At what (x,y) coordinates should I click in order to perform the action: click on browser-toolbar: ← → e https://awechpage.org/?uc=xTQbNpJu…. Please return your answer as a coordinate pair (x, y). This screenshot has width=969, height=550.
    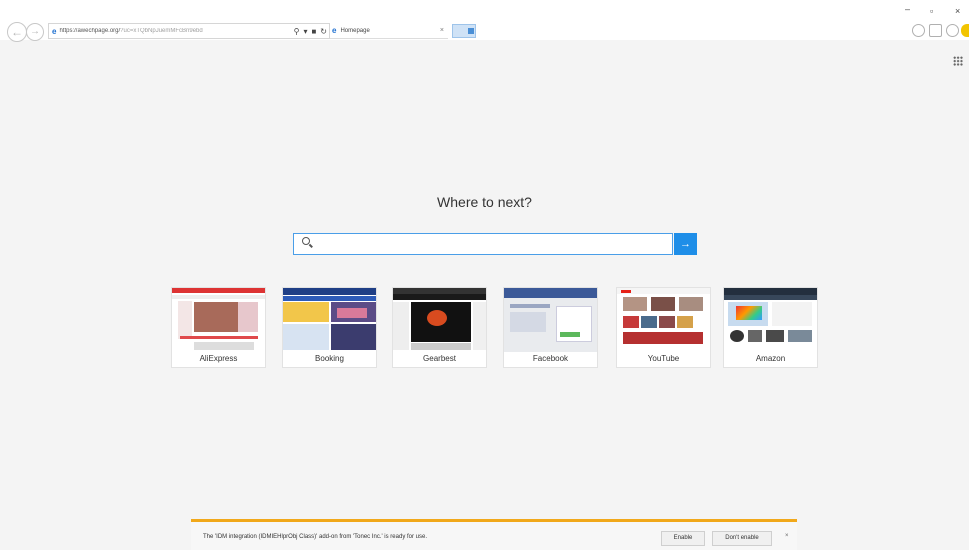
    Looking at the image, I should click on (484, 21).